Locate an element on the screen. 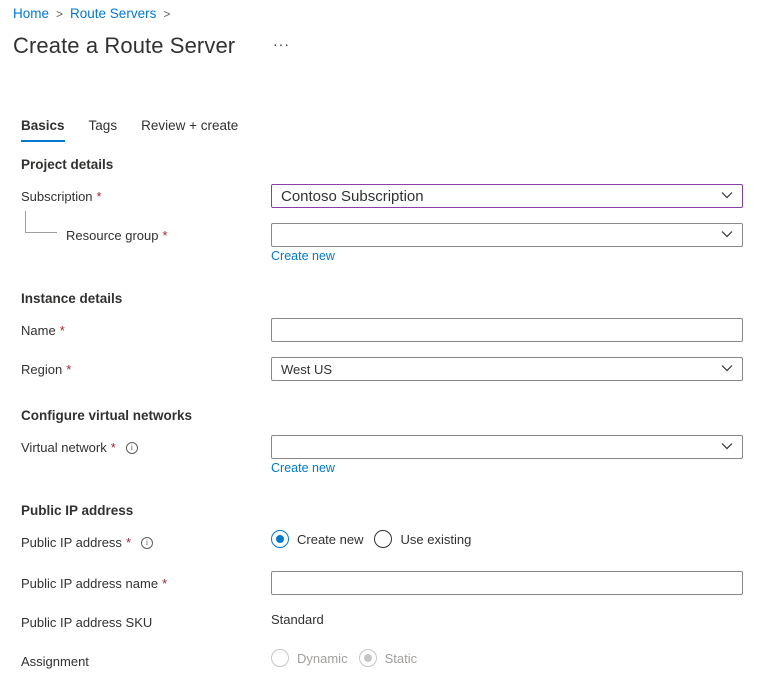 The image size is (757, 690). assignment-dynamic-radio is located at coordinates (280, 658).